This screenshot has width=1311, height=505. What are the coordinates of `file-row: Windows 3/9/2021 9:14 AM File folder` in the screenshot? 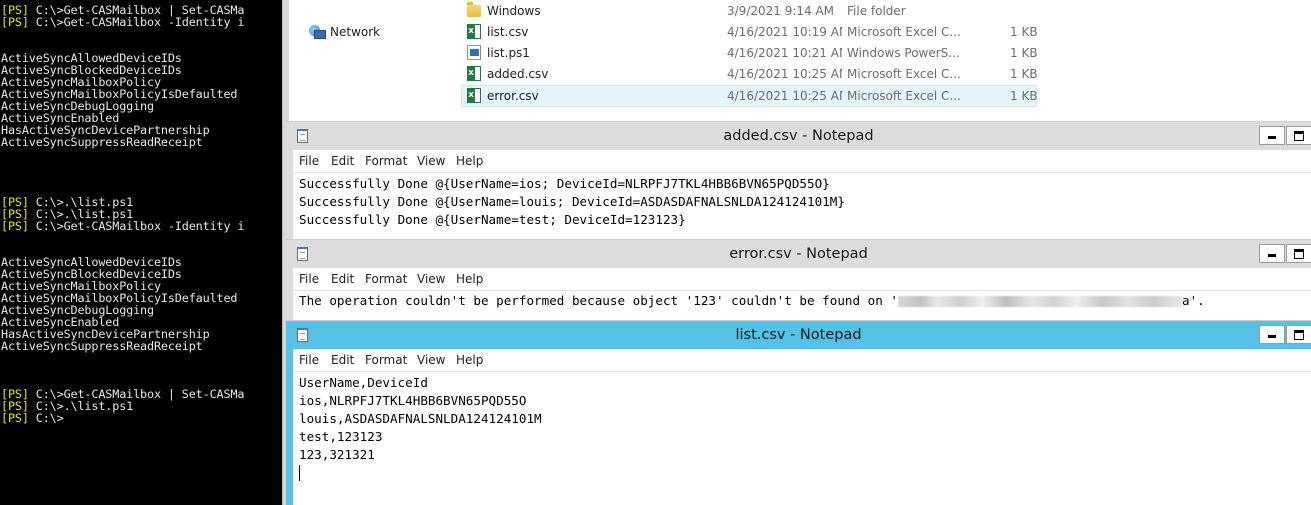 It's located at (749, 11).